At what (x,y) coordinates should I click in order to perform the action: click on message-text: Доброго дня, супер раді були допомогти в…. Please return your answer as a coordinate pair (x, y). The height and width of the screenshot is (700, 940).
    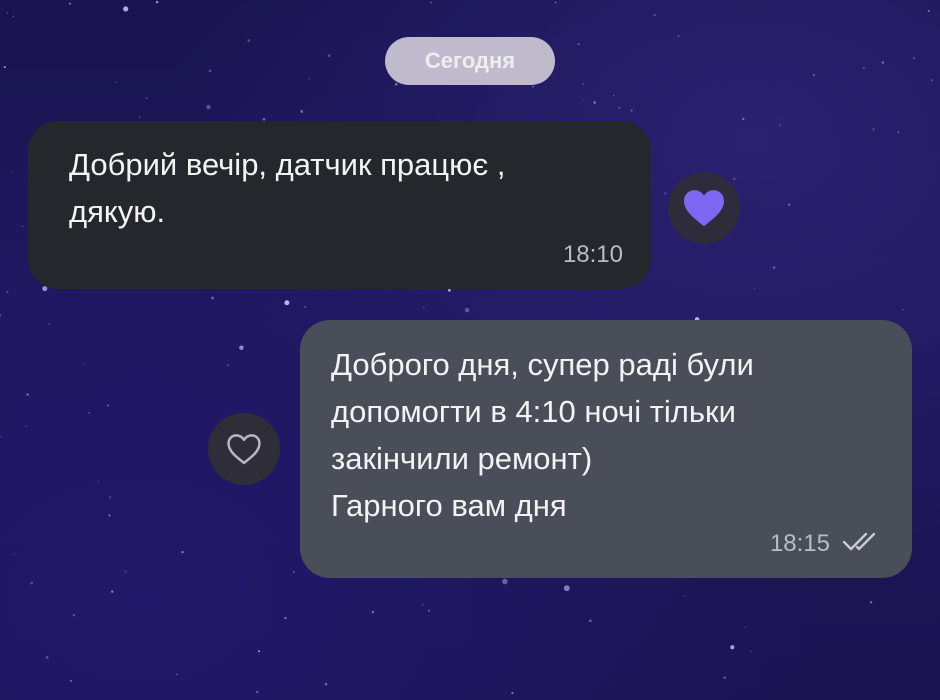
    Looking at the image, I should click on (542, 435).